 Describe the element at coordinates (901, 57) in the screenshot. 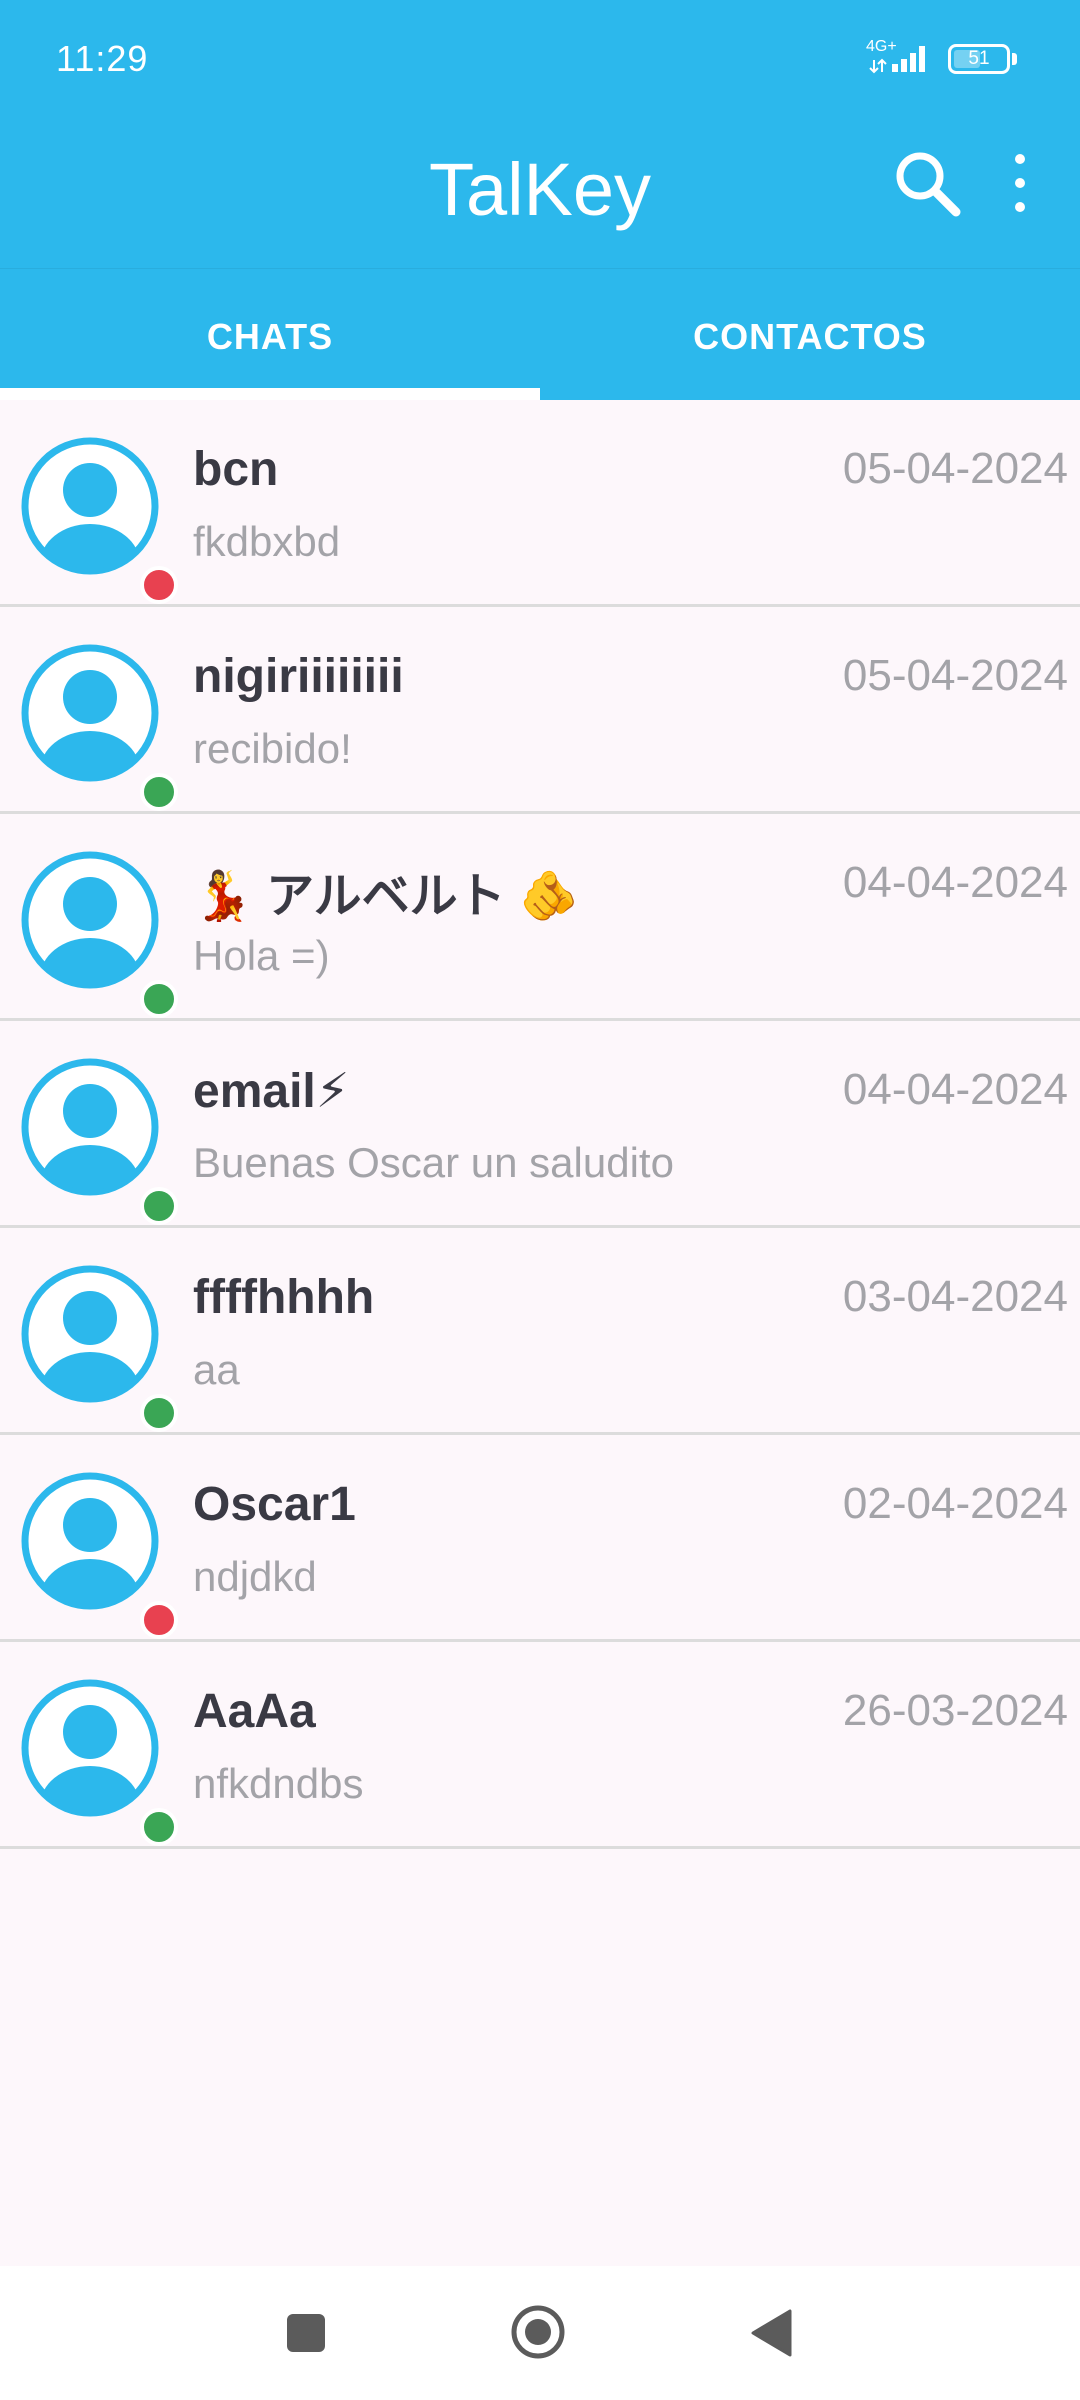

I see `signal-icon: 4G+` at that location.